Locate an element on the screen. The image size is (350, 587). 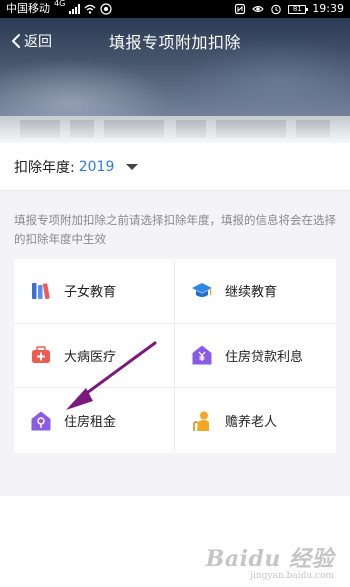
deduction-continuing-education: 继续教育 is located at coordinates (255, 291).